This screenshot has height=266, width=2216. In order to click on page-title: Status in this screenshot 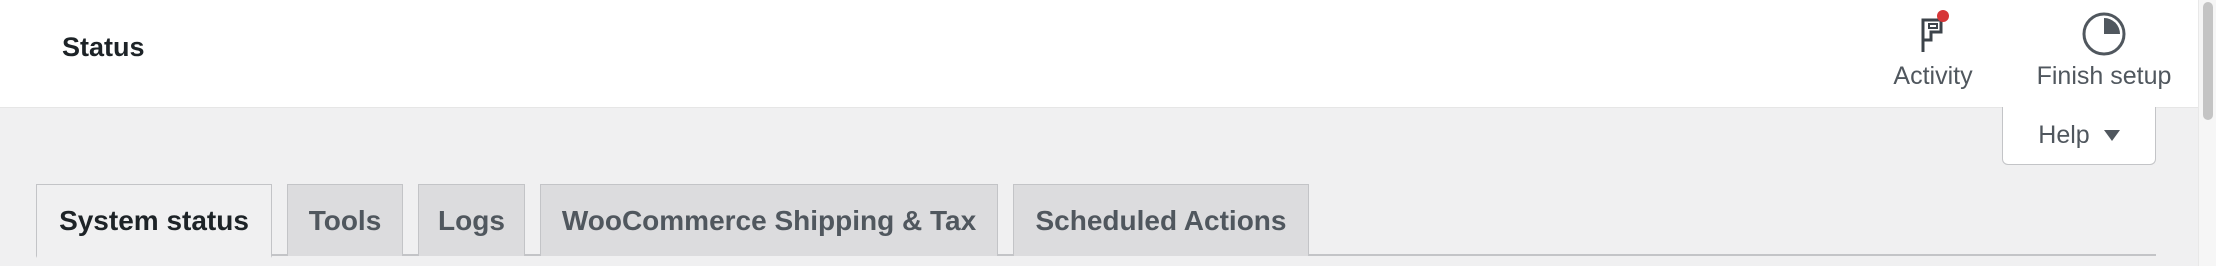, I will do `click(103, 47)`.